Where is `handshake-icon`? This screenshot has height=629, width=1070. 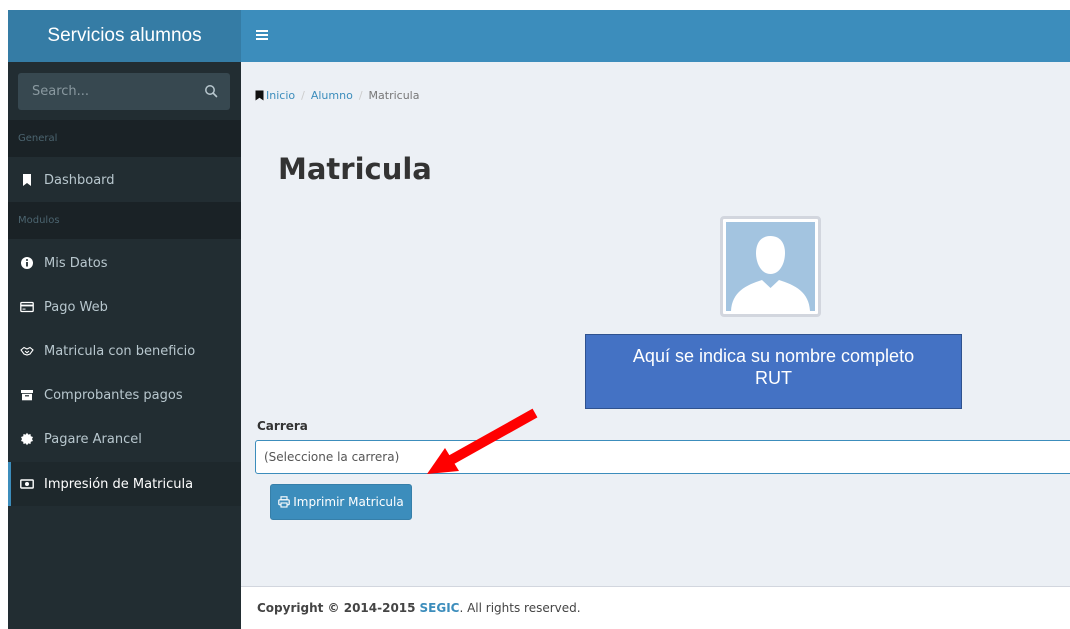 handshake-icon is located at coordinates (27, 351).